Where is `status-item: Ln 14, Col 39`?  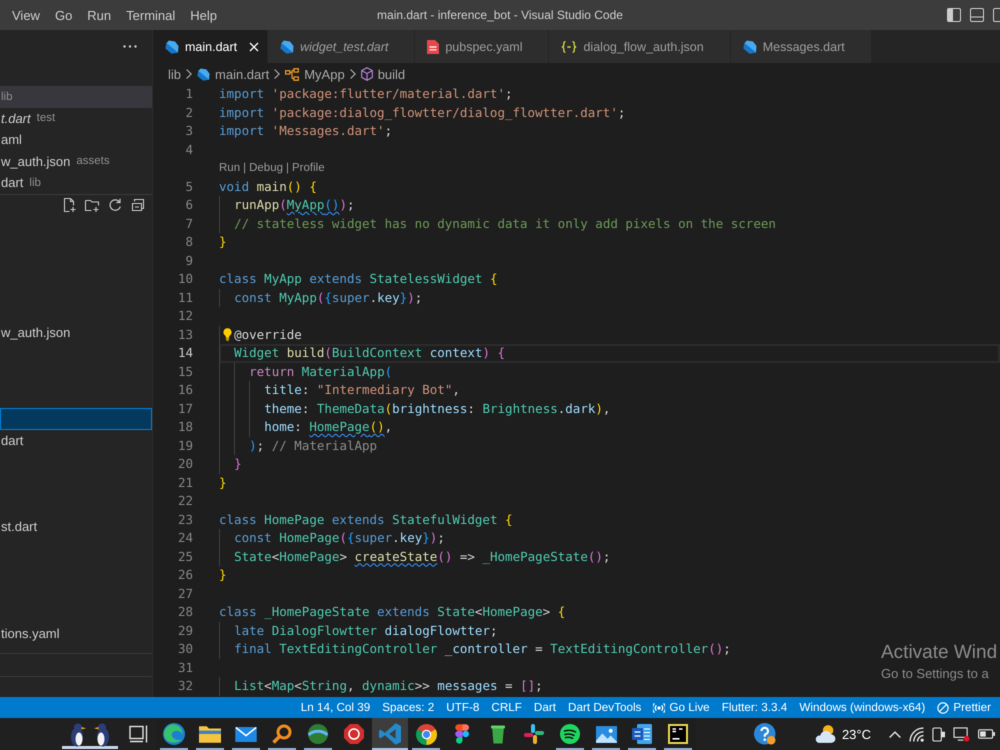 status-item: Ln 14, Col 39 is located at coordinates (335, 707).